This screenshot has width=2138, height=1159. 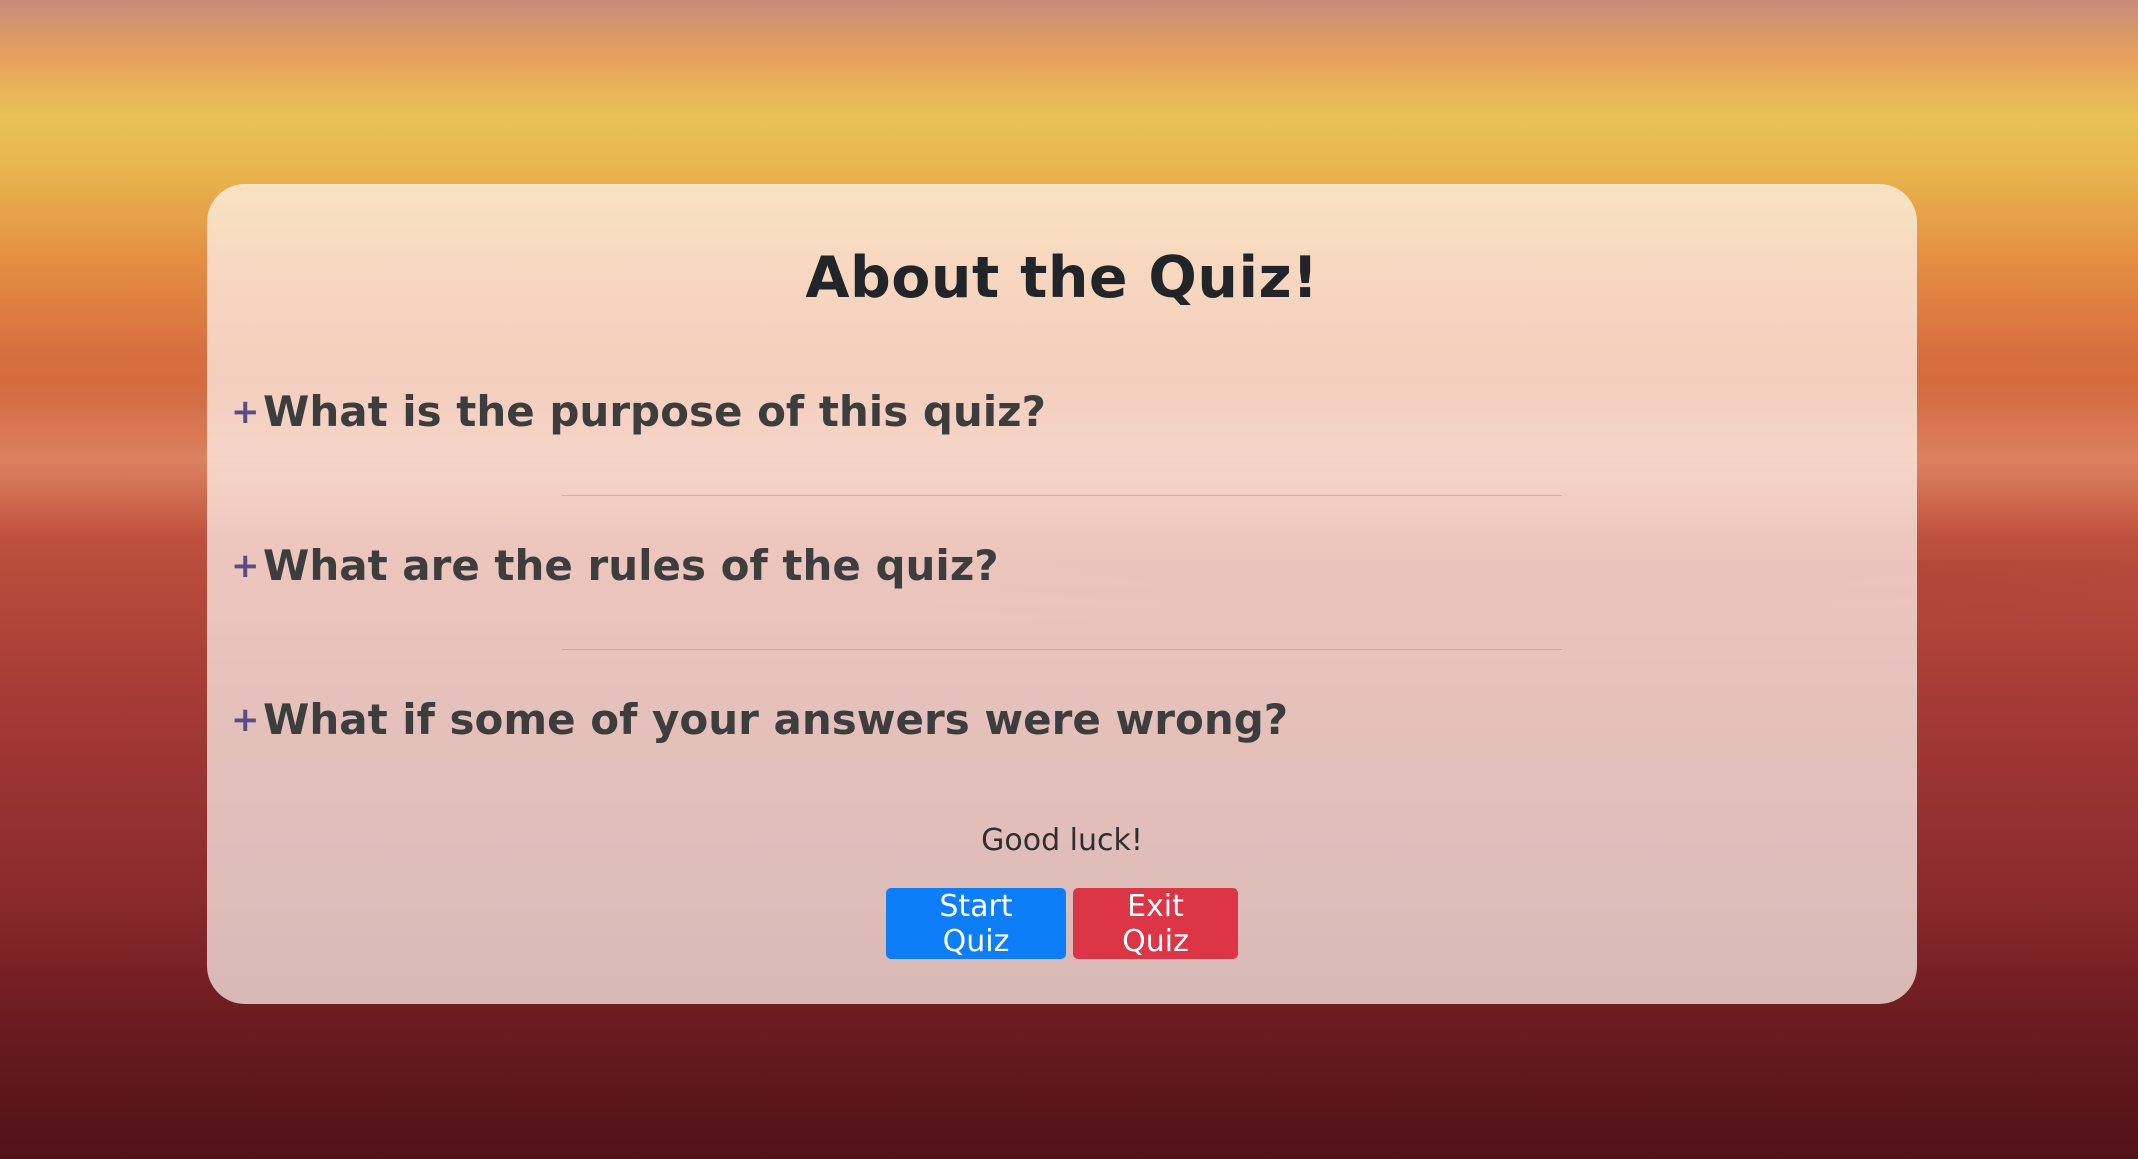 What do you see at coordinates (631, 566) in the screenshot?
I see `faq-question: What are the rules of the quiz?` at bounding box center [631, 566].